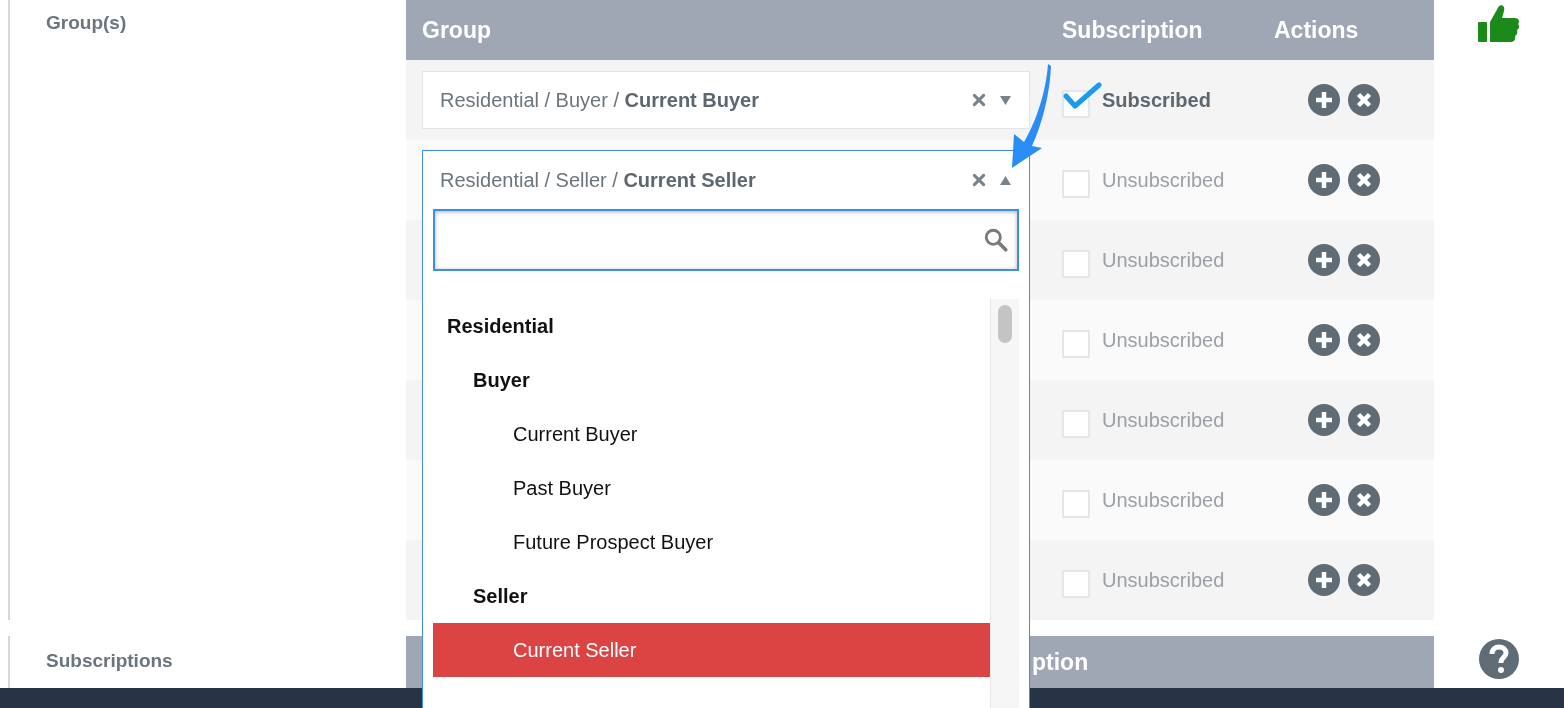 The image size is (1564, 708). I want to click on column-header: Actions, so click(1316, 30).